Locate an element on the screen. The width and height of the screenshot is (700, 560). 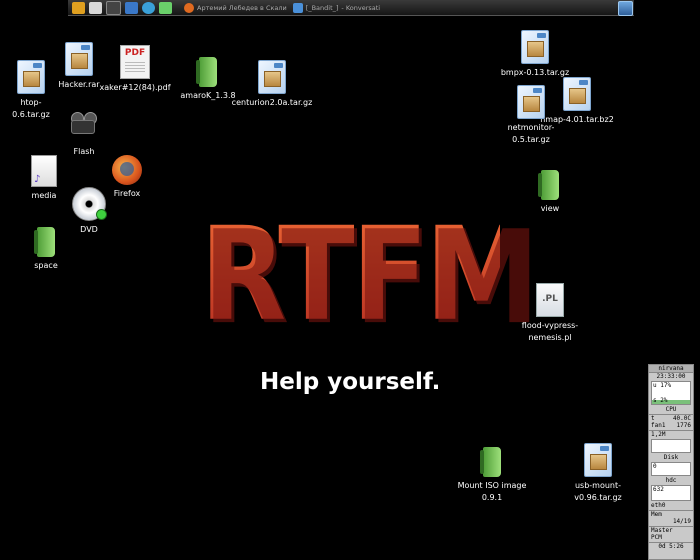
home-icon is located at coordinates (95, 7).